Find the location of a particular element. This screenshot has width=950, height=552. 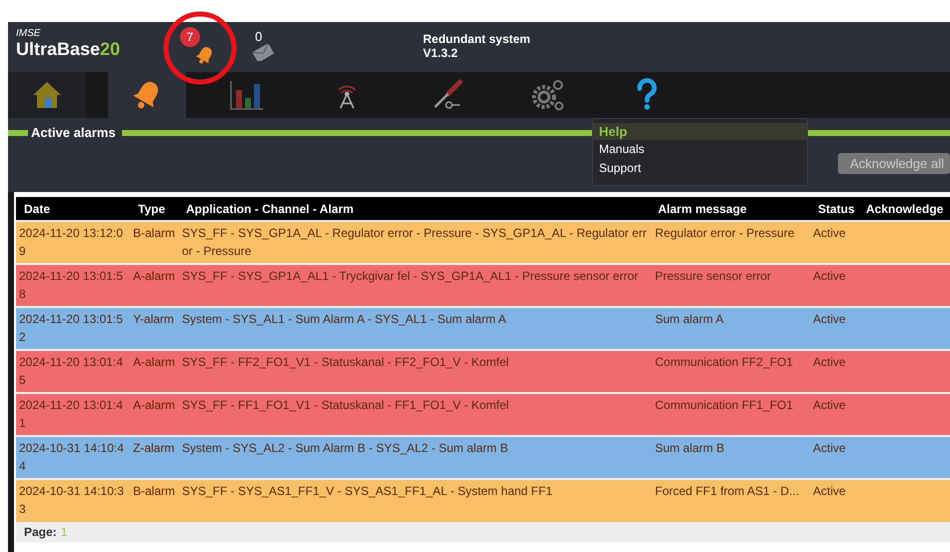

column-header: Application - Channel - Alarm is located at coordinates (414, 209).